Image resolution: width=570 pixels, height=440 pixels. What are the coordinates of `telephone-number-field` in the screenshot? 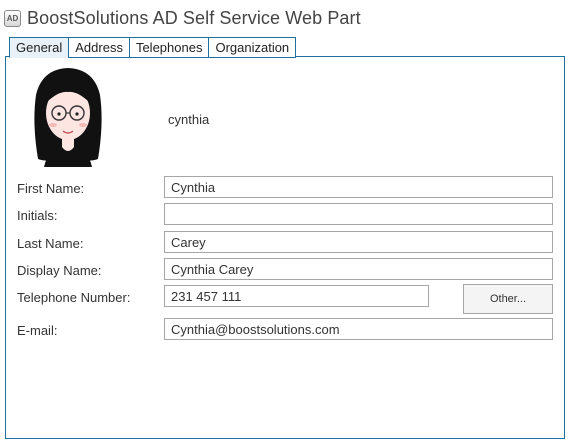 It's located at (296, 296).